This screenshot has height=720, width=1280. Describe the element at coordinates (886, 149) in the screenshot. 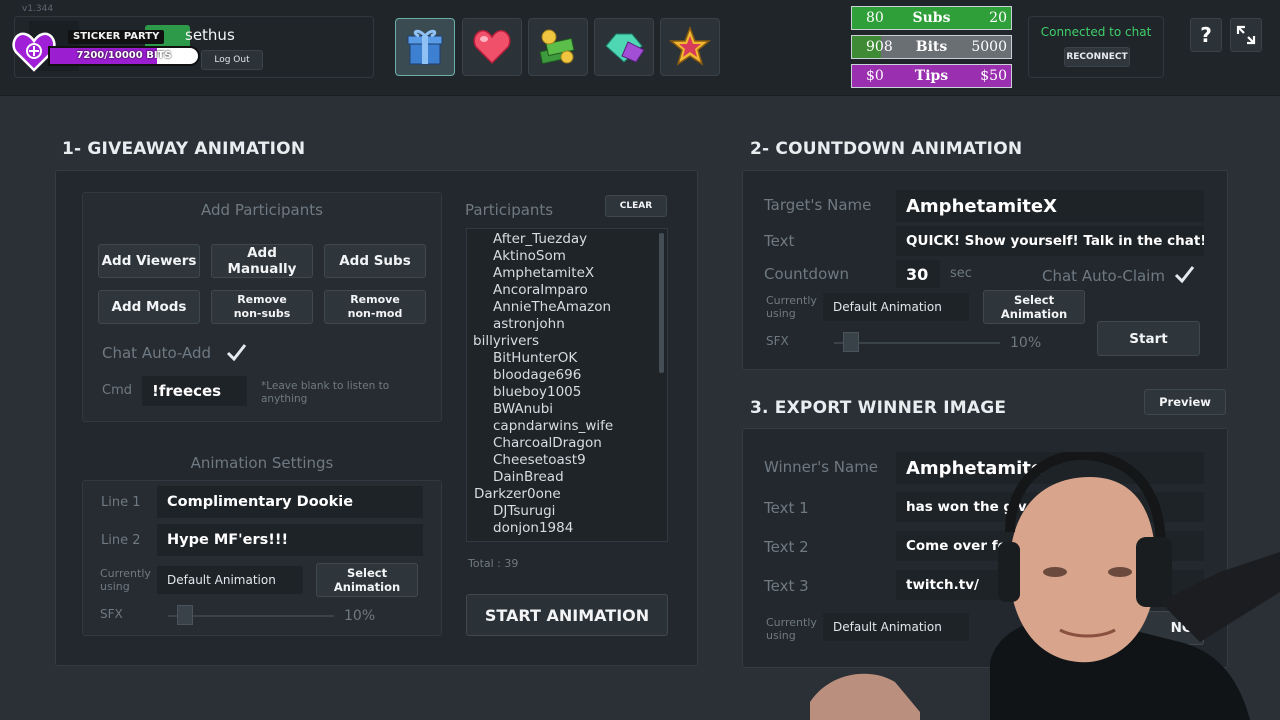

I see `countdown-section-title: 2- COUNTDOWN ANIMATION` at that location.